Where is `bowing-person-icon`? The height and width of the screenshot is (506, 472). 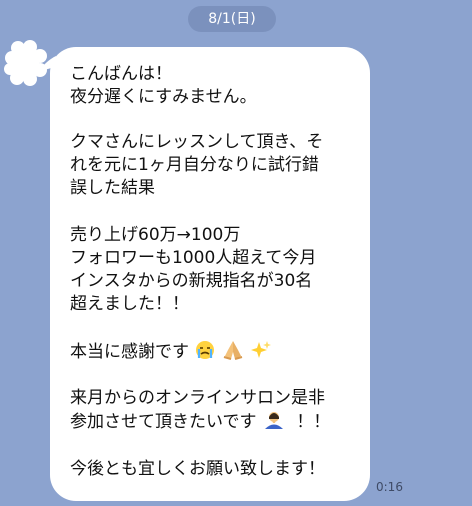
bowing-person-icon is located at coordinates (273, 420).